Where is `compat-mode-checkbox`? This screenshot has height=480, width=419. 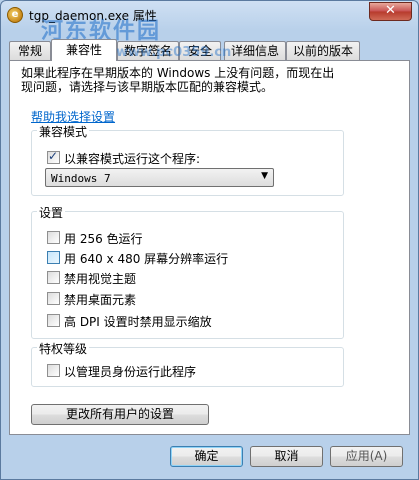 compat-mode-checkbox is located at coordinates (53, 156).